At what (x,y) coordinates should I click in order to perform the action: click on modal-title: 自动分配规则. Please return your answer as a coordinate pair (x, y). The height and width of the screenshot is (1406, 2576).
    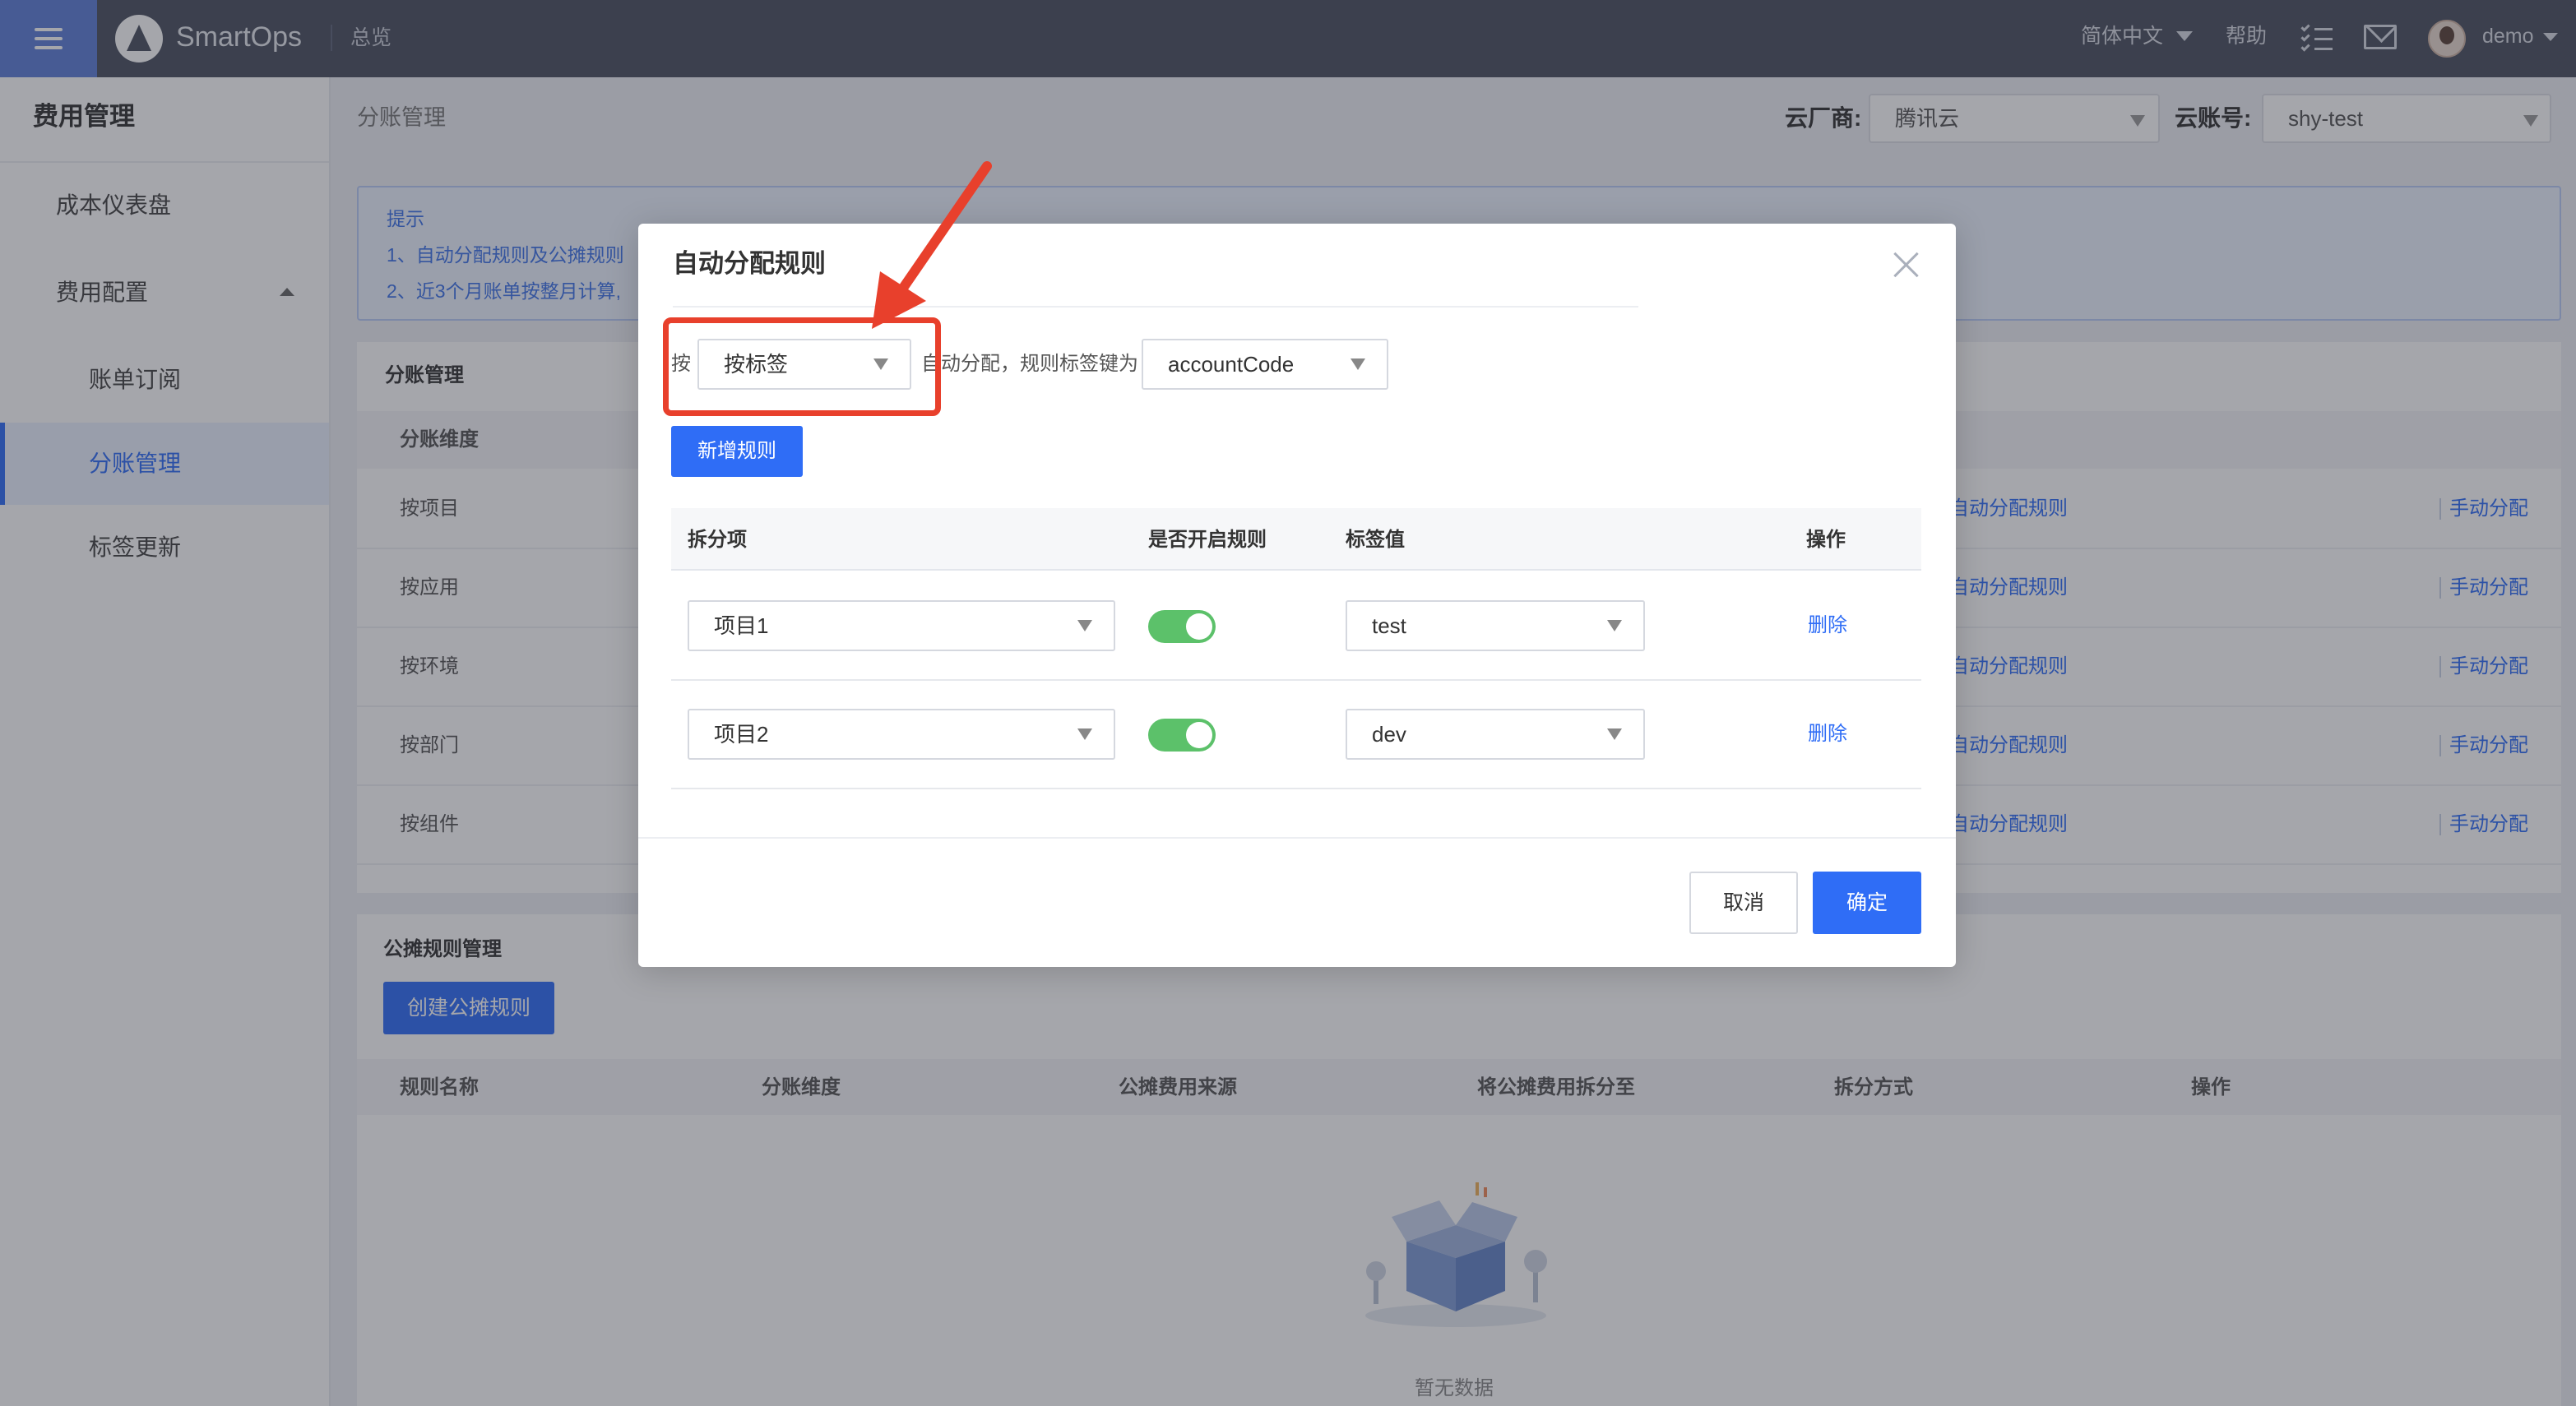
    Looking at the image, I should click on (750, 263).